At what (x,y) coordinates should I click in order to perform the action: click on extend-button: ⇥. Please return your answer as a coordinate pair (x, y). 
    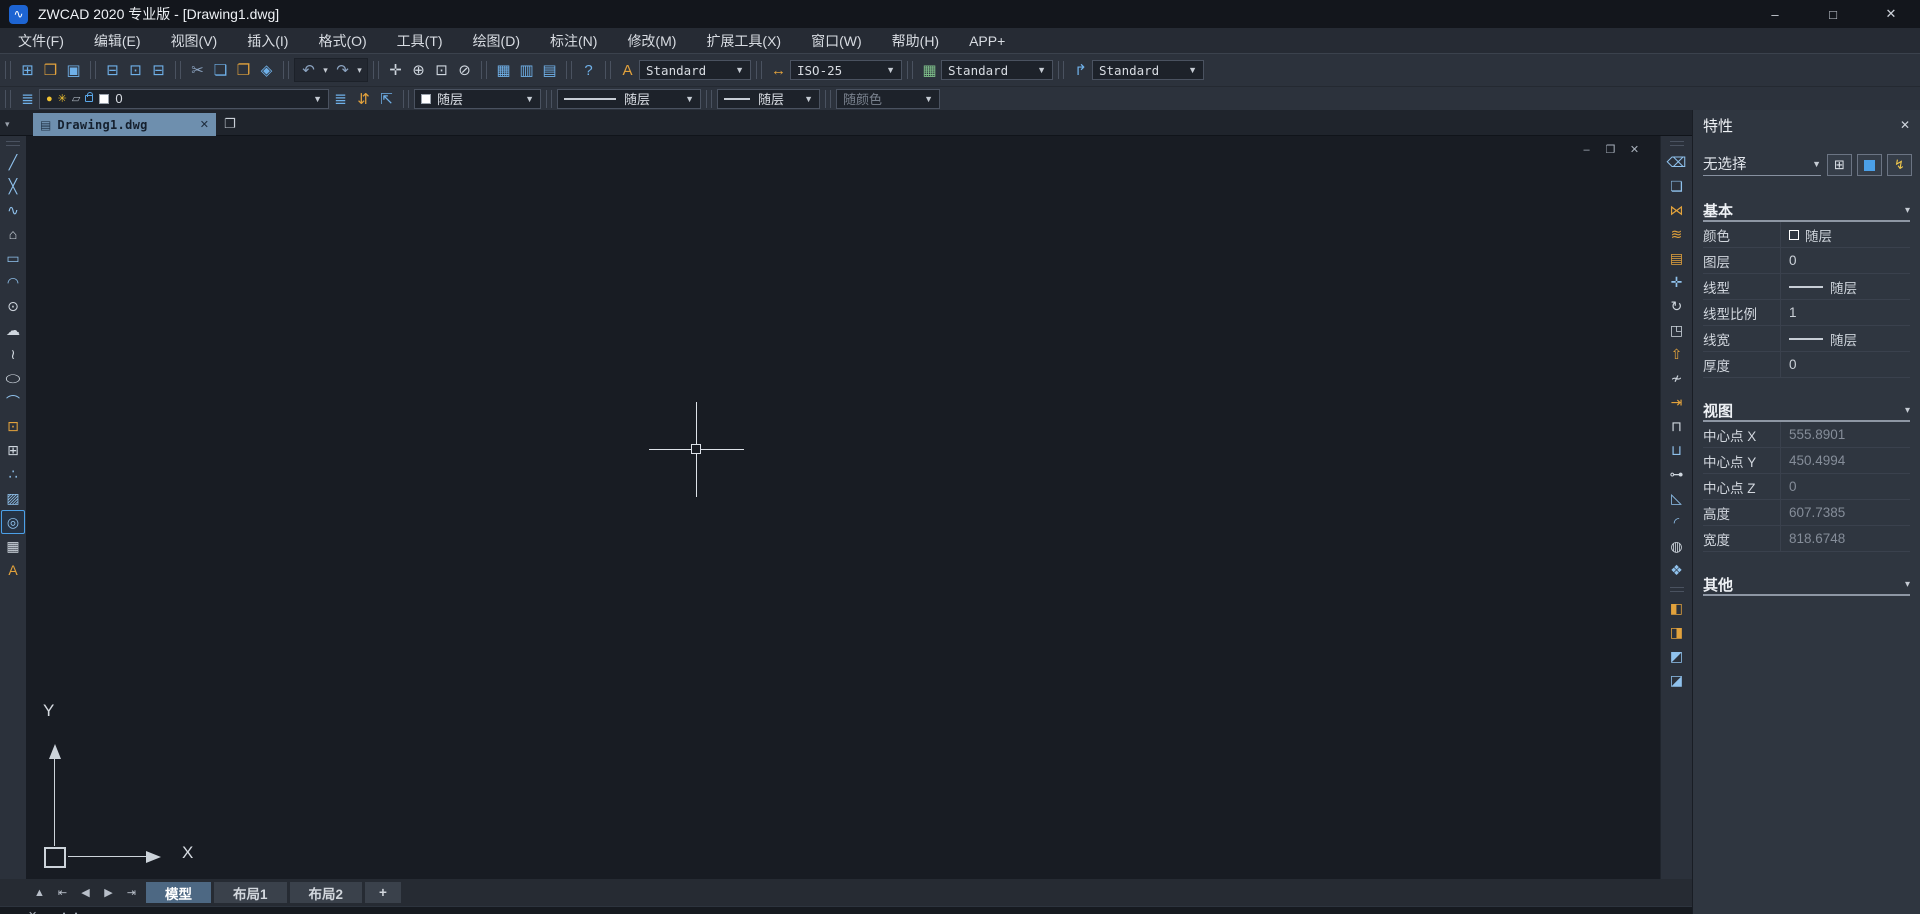
    Looking at the image, I should click on (1677, 402).